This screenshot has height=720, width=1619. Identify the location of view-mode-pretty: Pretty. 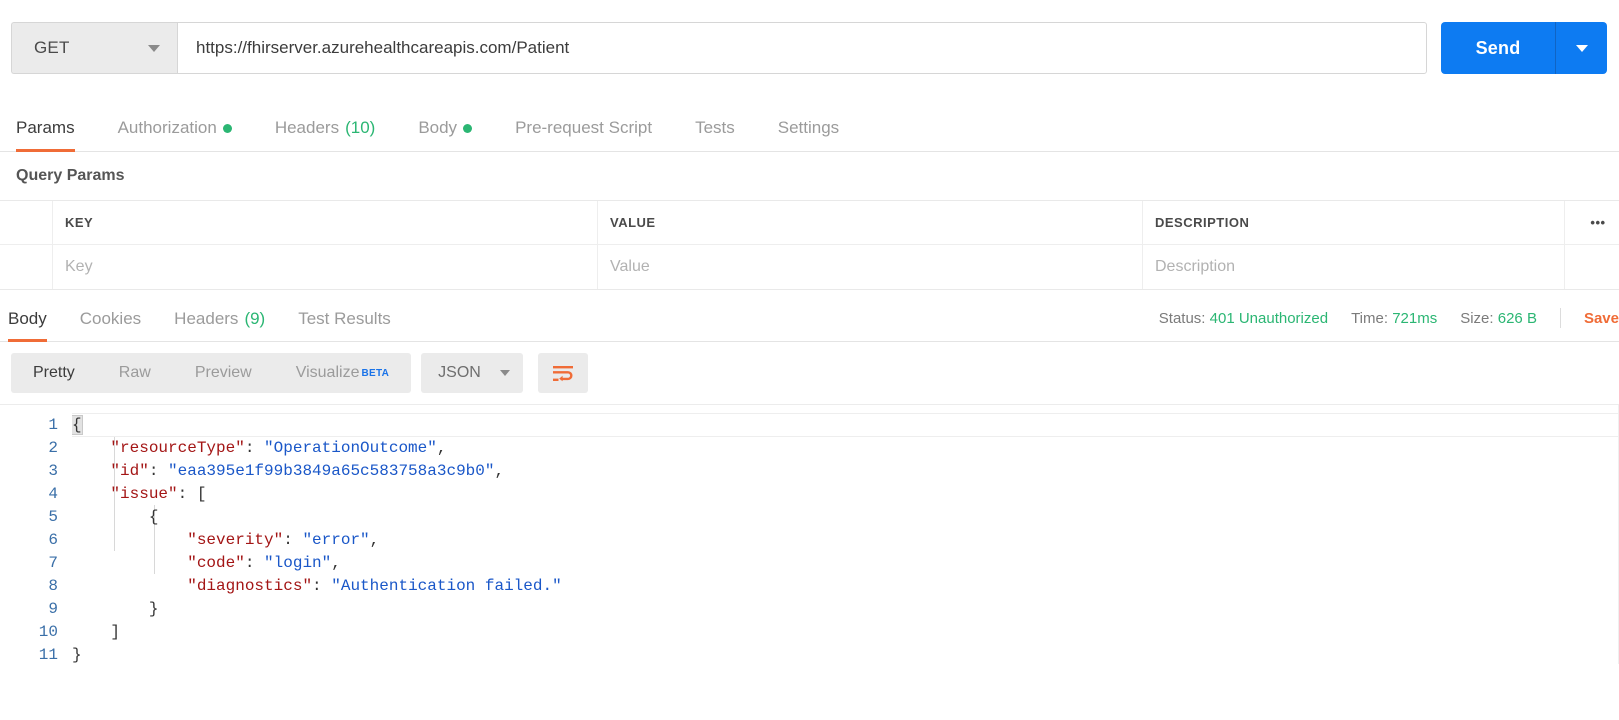
(54, 373).